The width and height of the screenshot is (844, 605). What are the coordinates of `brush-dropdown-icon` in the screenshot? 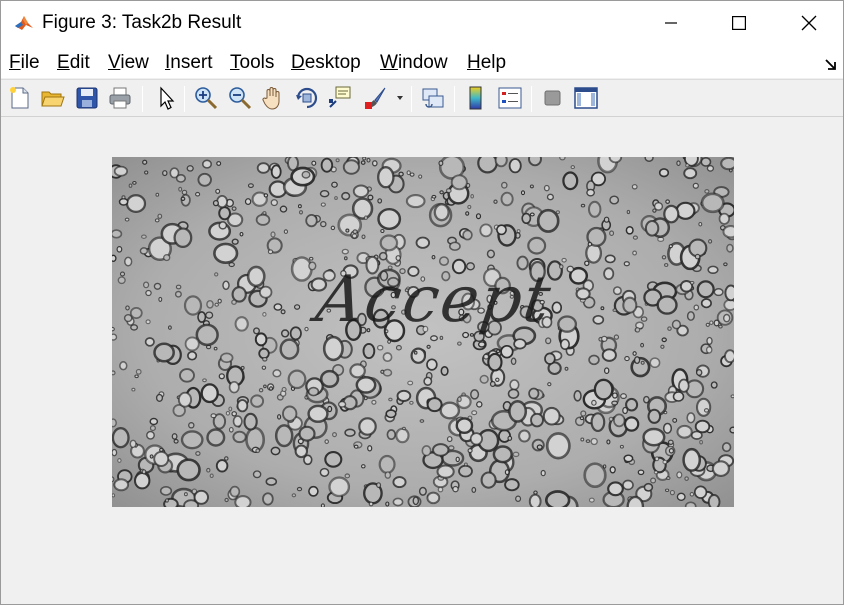 It's located at (400, 98).